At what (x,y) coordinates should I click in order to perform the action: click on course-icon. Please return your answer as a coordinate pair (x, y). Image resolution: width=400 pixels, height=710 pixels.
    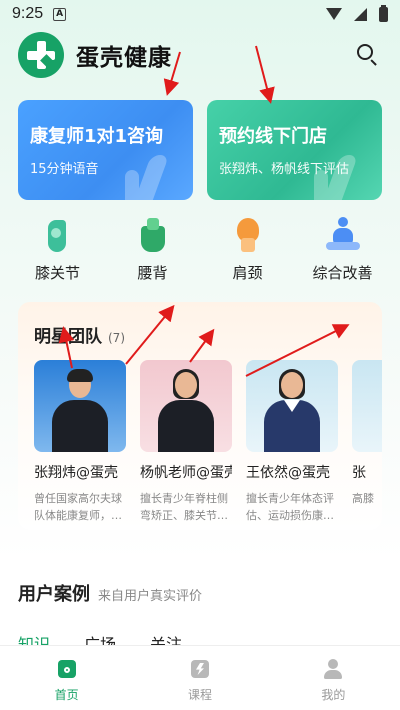
    Looking at the image, I should click on (200, 669).